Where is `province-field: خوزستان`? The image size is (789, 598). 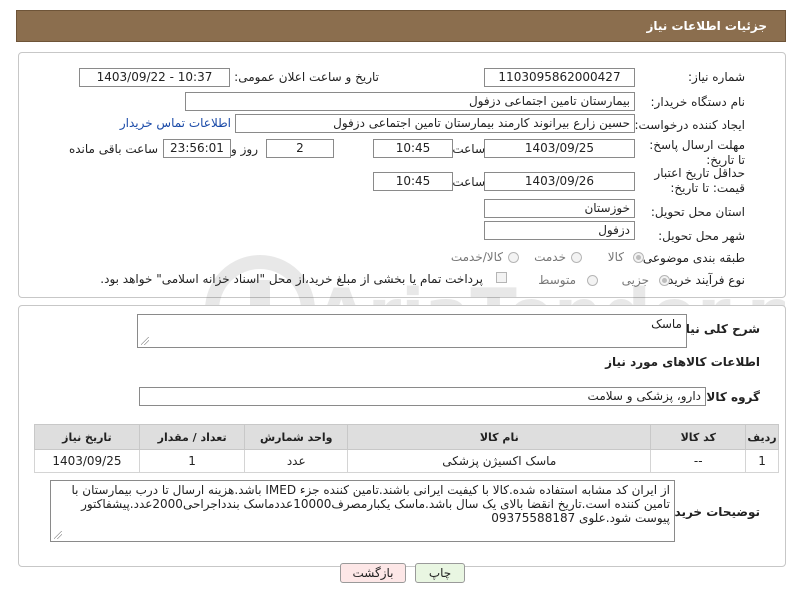
province-field: خوزستان is located at coordinates (559, 208).